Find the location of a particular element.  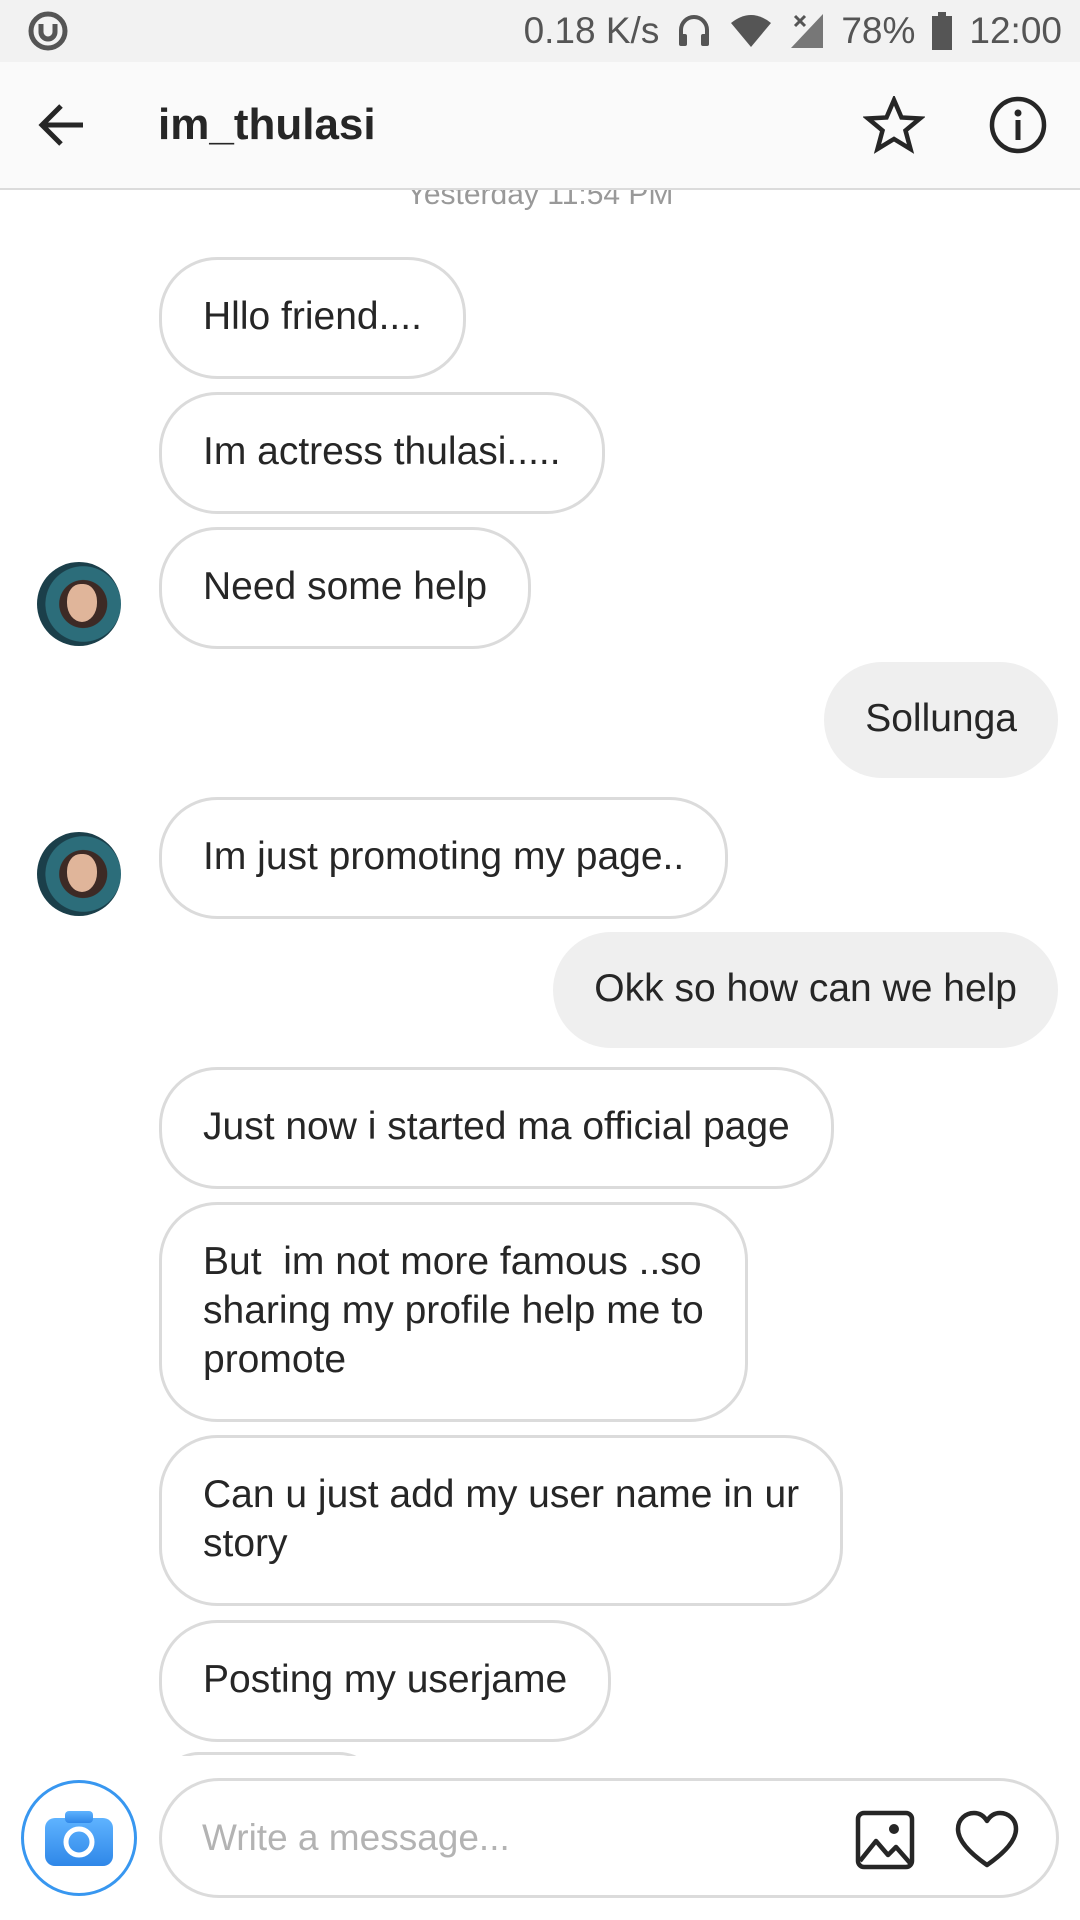

message-composer is located at coordinates (540, 1838).